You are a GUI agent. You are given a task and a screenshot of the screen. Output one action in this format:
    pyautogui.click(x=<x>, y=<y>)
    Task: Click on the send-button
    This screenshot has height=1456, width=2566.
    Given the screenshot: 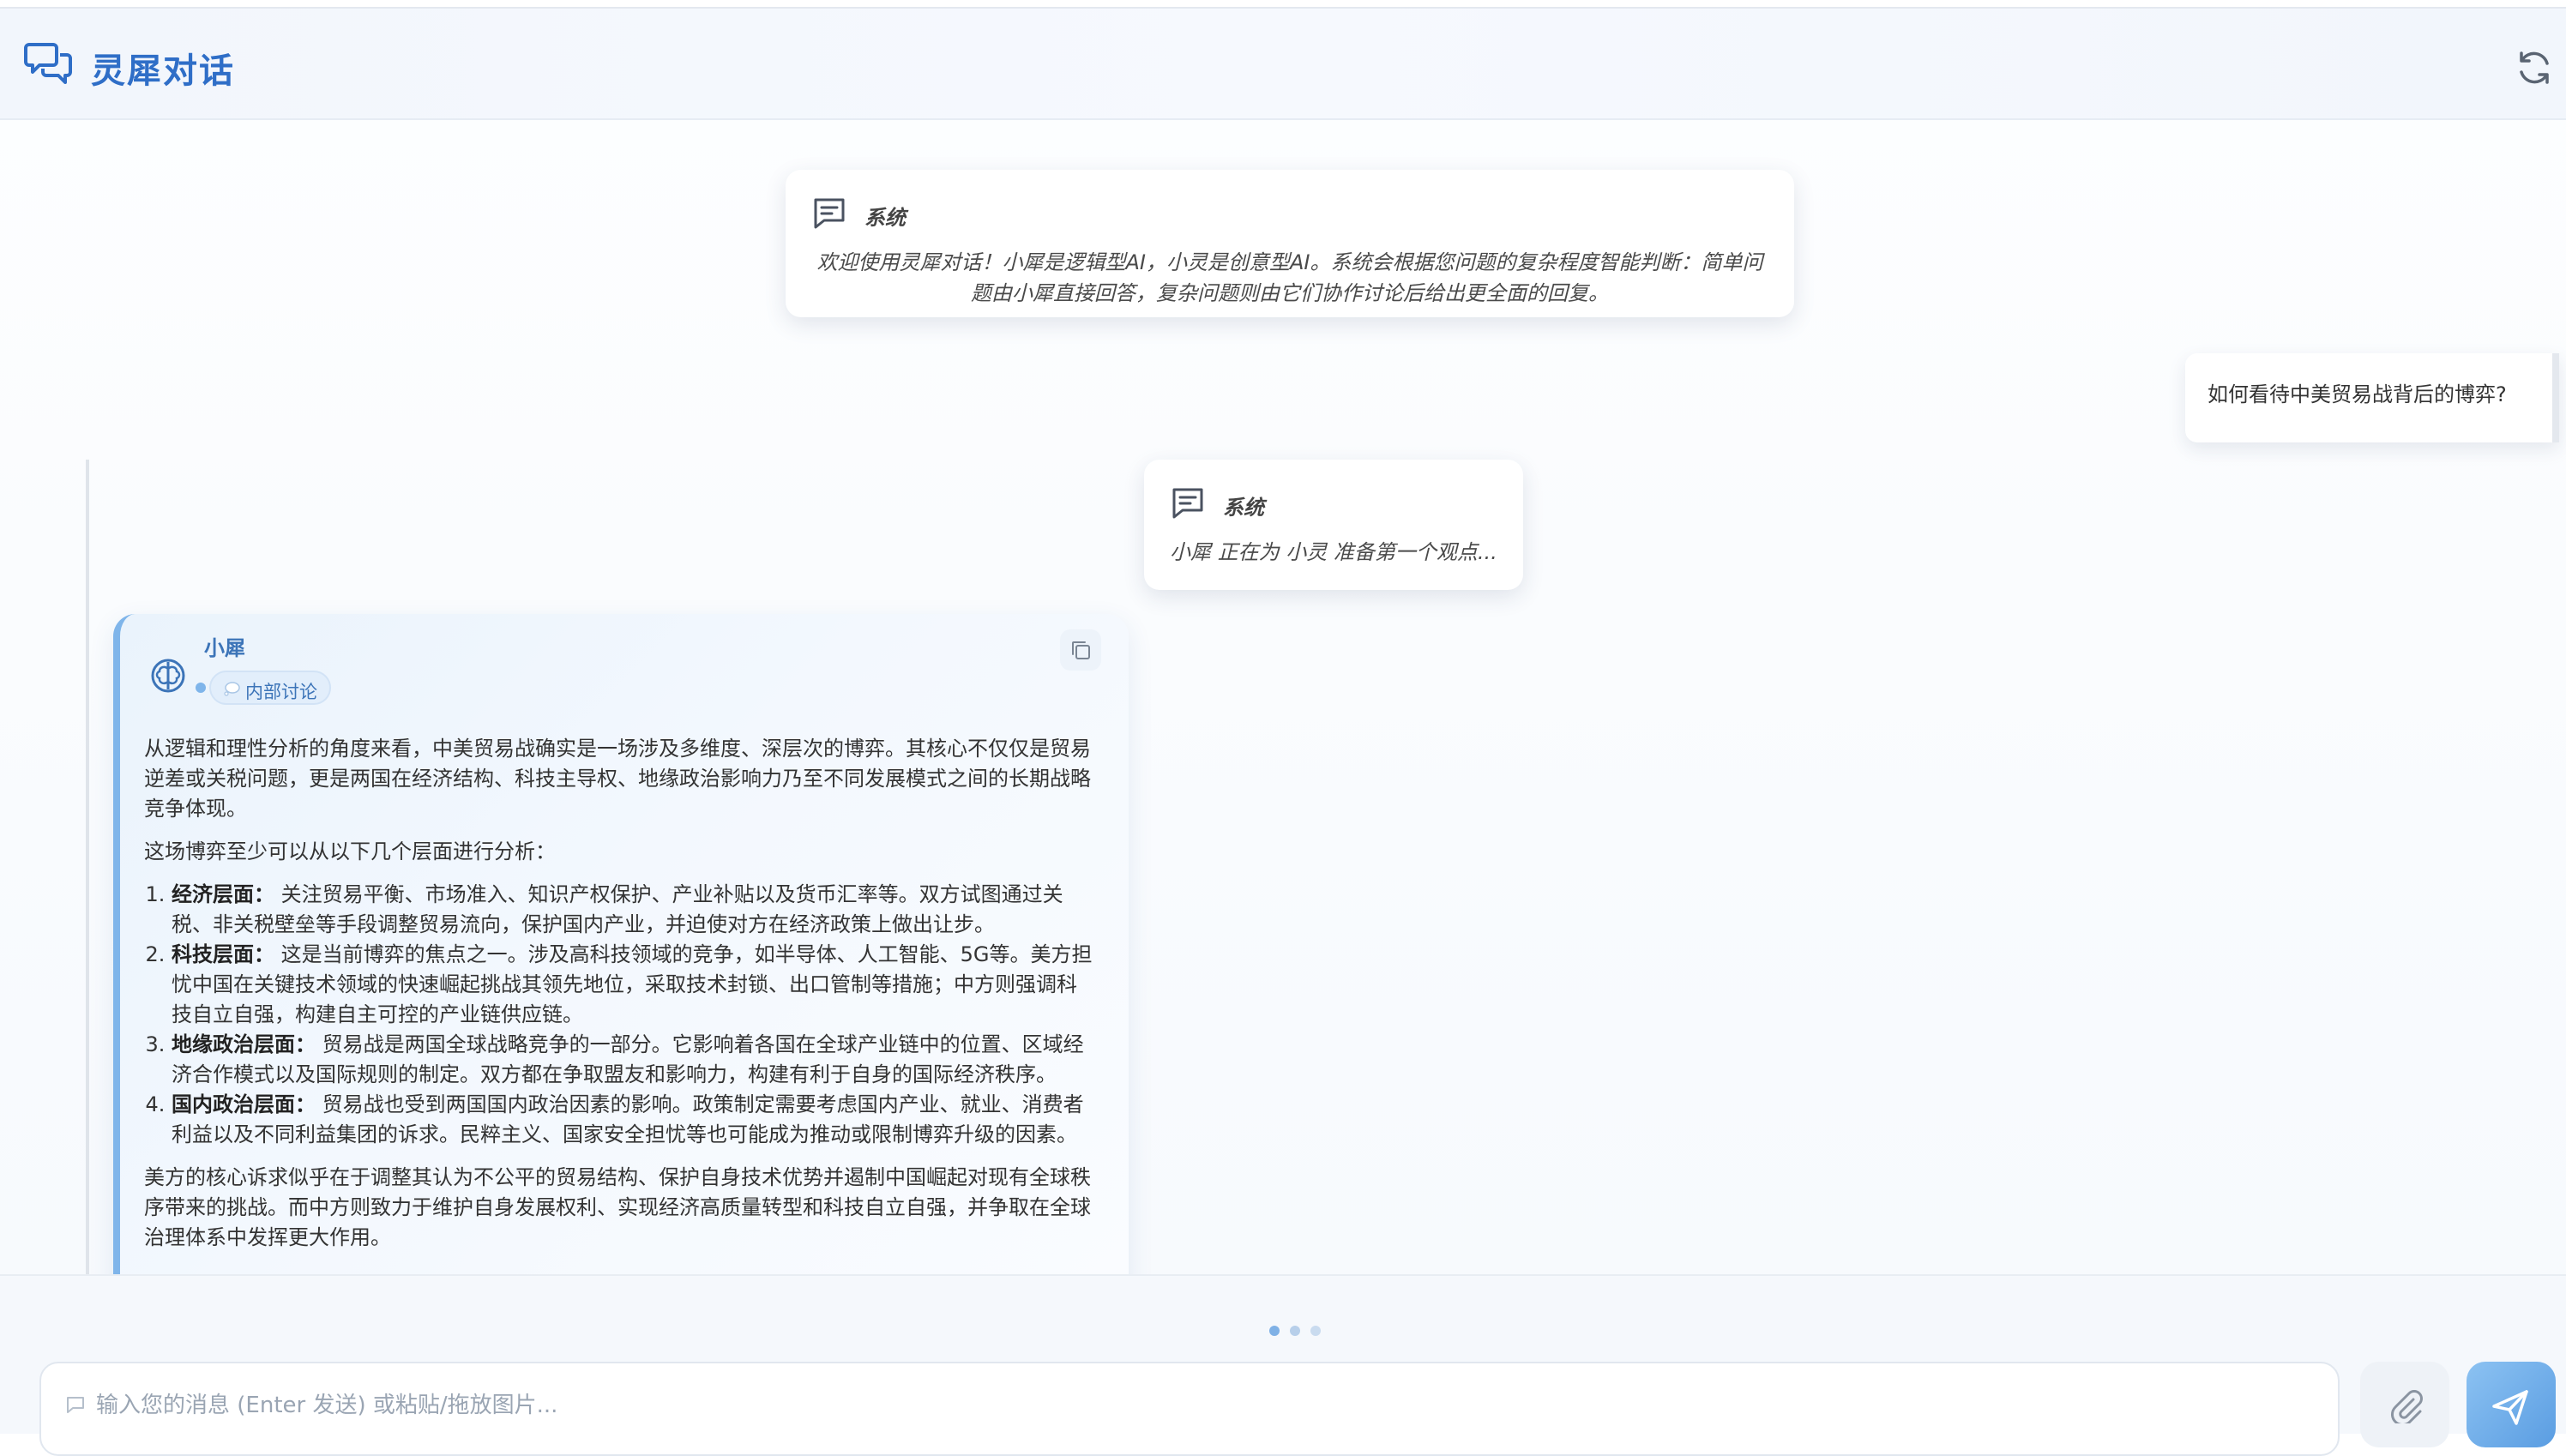 What is the action you would take?
    pyautogui.click(x=2511, y=1405)
    